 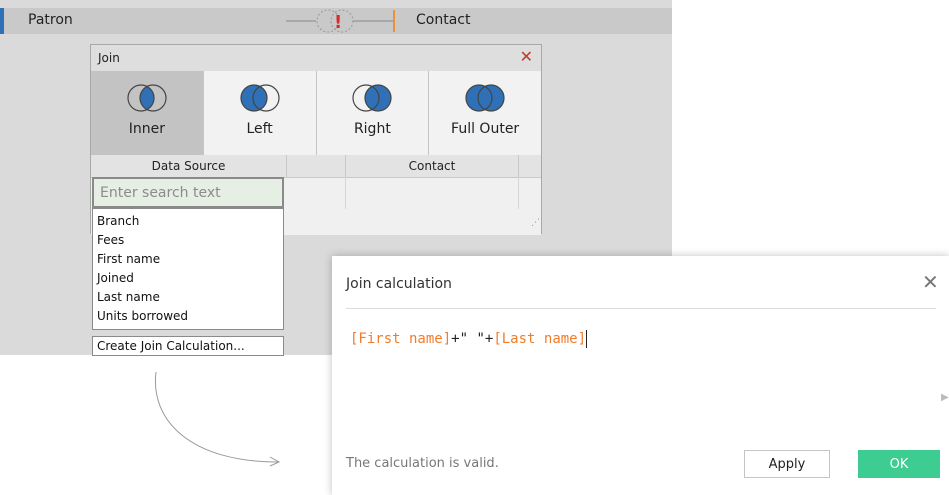 I want to click on ok-button: OK, so click(x=899, y=464).